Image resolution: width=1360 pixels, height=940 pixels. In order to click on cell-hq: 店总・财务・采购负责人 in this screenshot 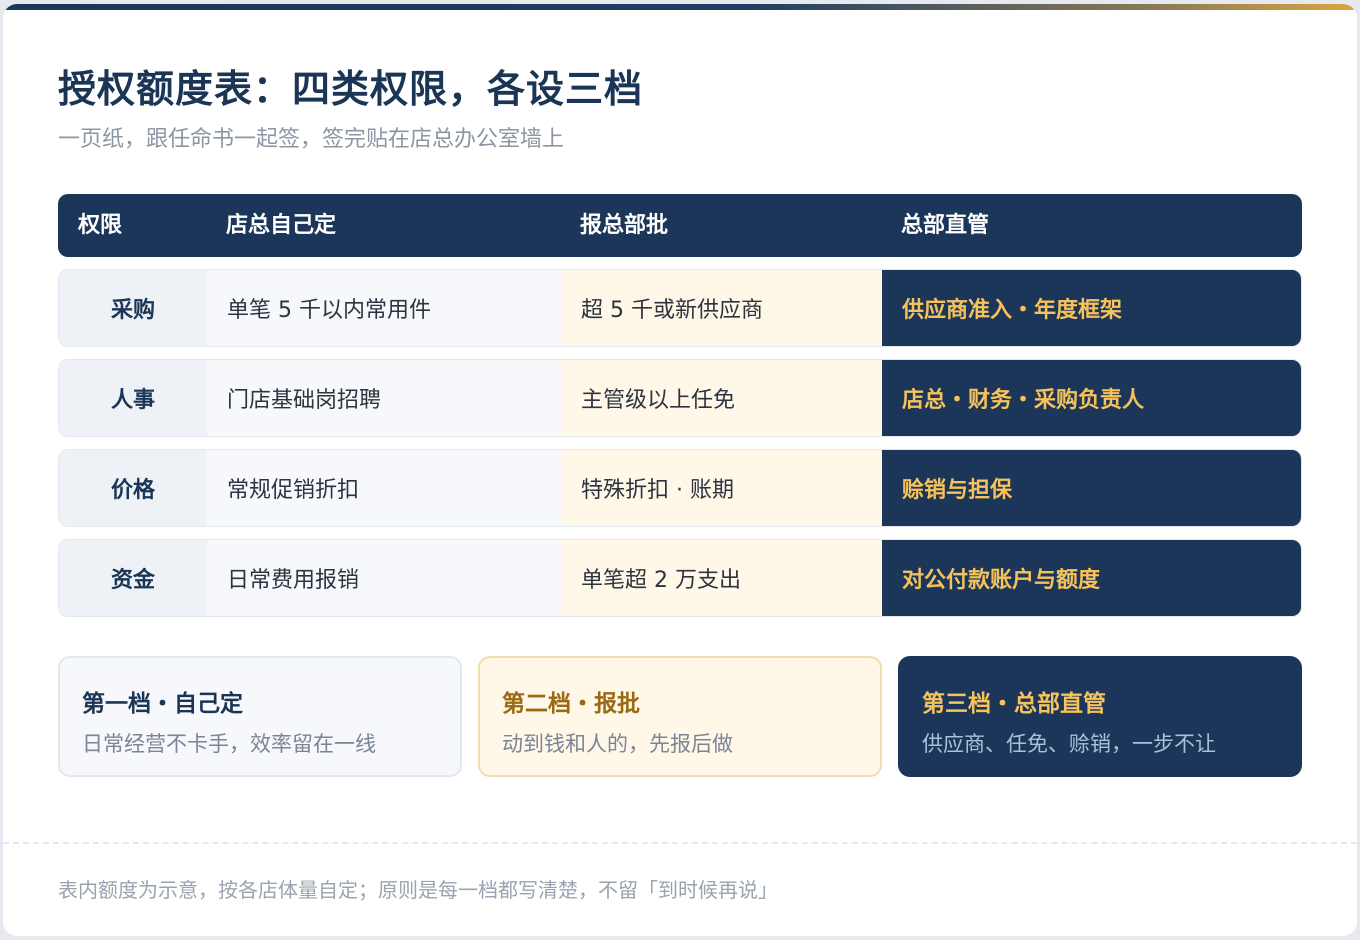, I will do `click(1091, 398)`.